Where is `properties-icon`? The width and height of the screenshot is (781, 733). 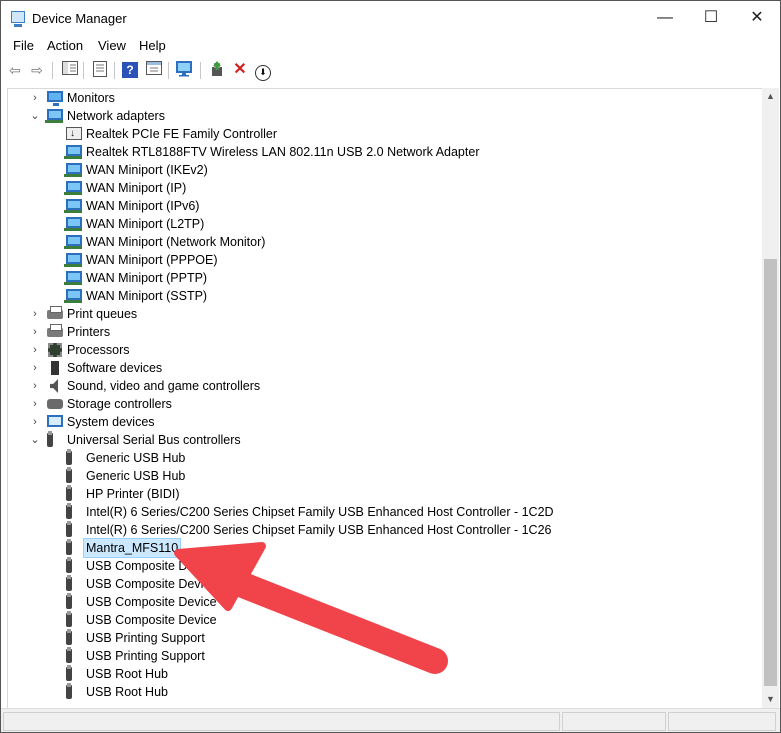 properties-icon is located at coordinates (100, 70).